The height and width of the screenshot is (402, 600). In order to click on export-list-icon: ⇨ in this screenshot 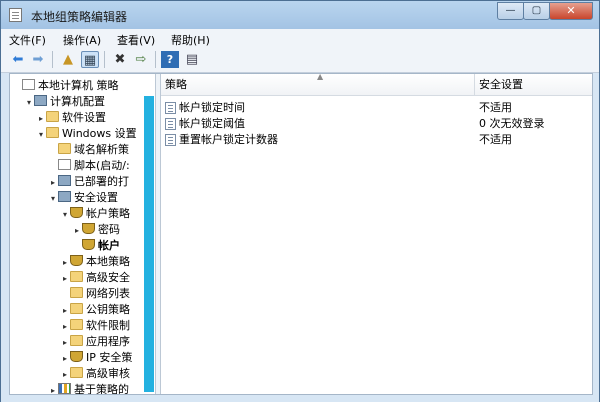, I will do `click(141, 59)`.